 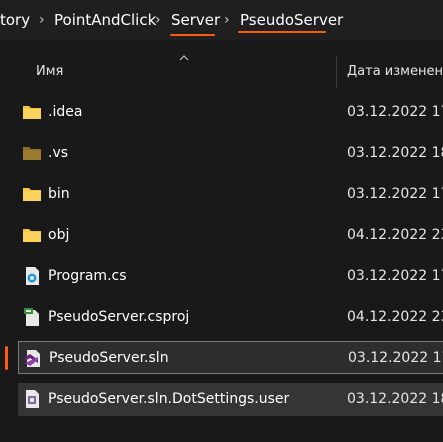 I want to click on csharp-file-icon, so click(x=32, y=276).